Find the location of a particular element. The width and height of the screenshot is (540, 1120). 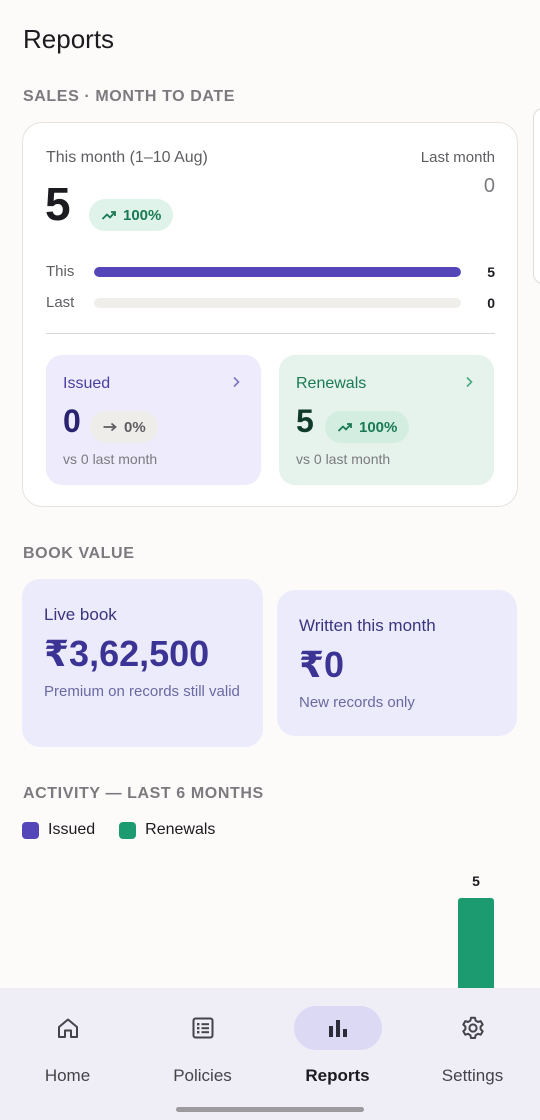

nav-label-settings: Settings is located at coordinates (472, 1075).